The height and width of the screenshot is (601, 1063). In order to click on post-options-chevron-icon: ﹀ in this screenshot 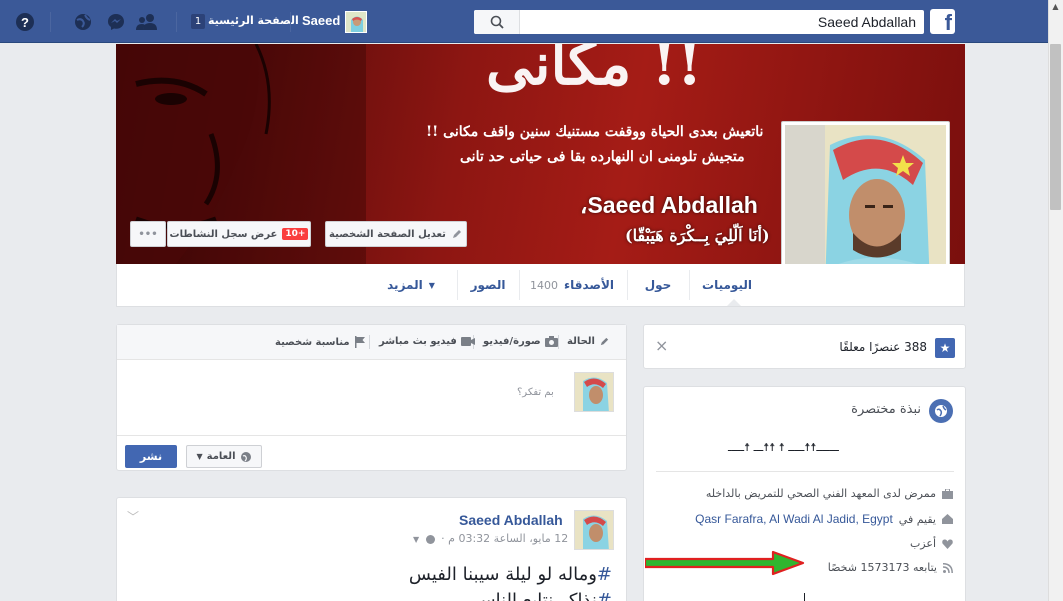, I will do `click(133, 516)`.